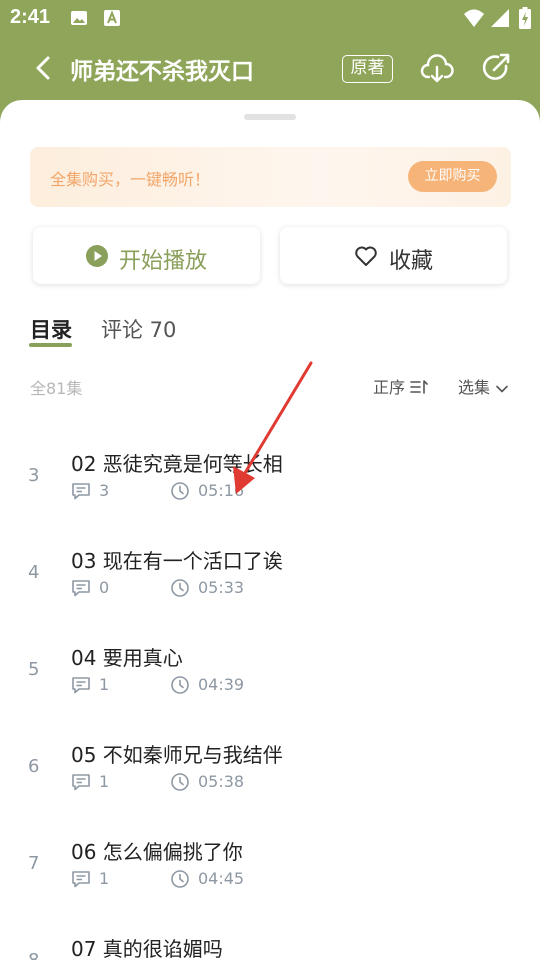  I want to click on favorite-button: 收藏, so click(393, 255).